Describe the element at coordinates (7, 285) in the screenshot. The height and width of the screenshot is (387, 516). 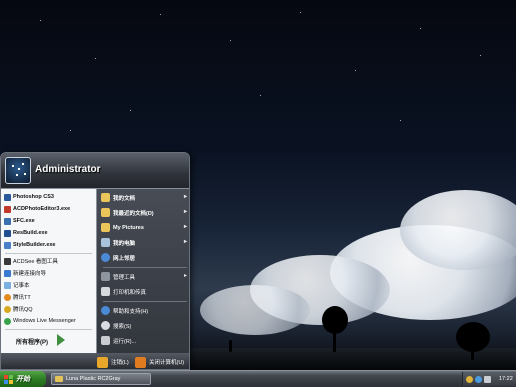
I see `notepad-icon` at that location.